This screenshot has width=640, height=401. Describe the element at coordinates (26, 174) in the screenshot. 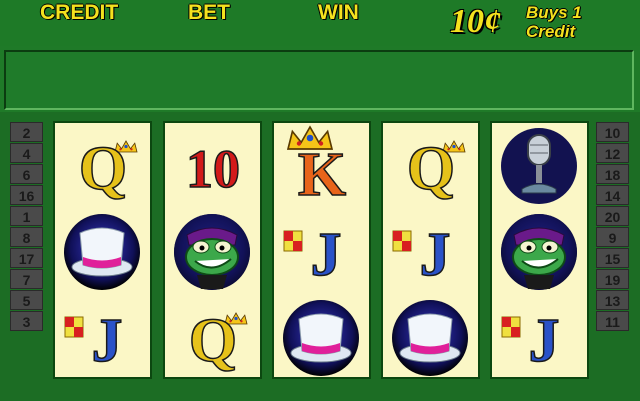

I see `payline-indicator: 6` at that location.